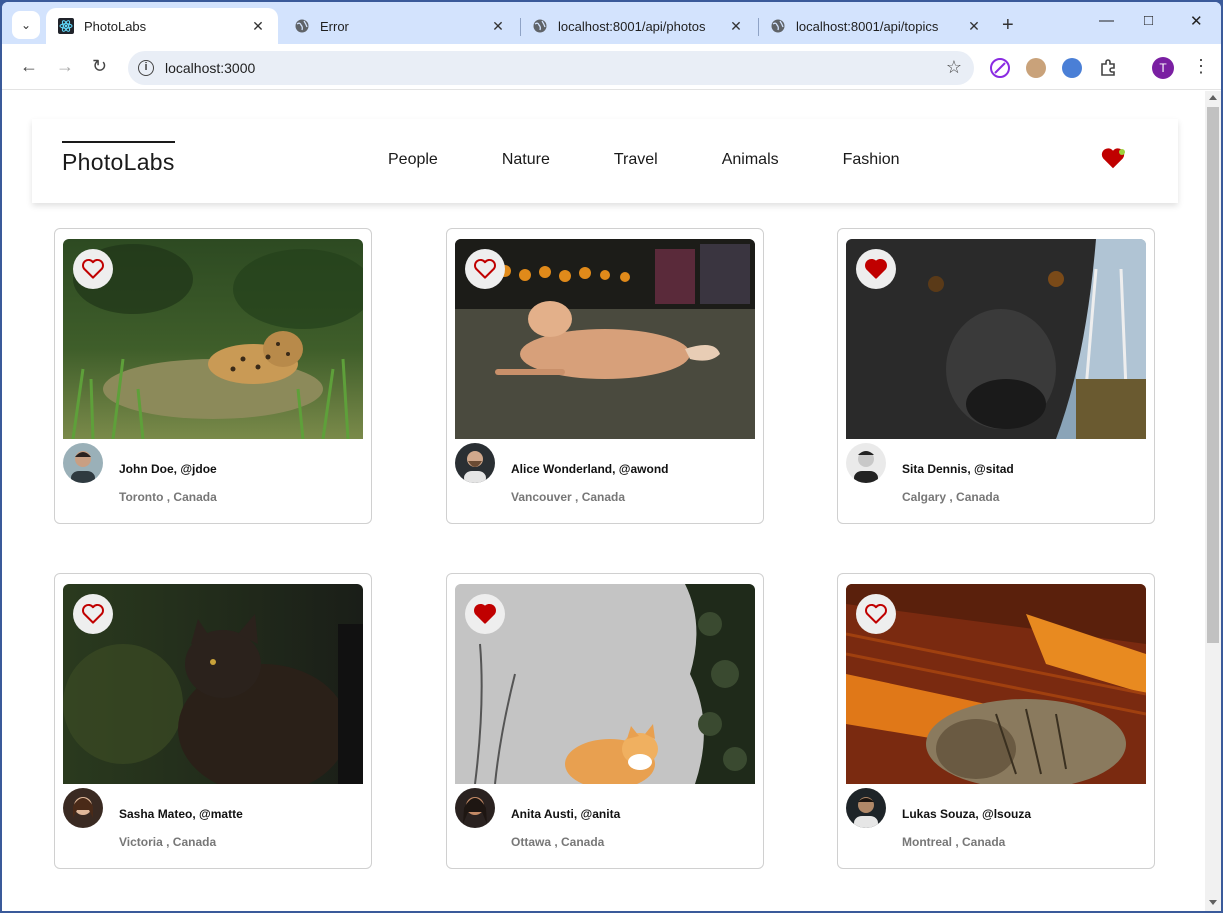 This screenshot has width=1223, height=913. Describe the element at coordinates (168, 469) in the screenshot. I see `photographer-name: John Doe, @jdoe` at that location.